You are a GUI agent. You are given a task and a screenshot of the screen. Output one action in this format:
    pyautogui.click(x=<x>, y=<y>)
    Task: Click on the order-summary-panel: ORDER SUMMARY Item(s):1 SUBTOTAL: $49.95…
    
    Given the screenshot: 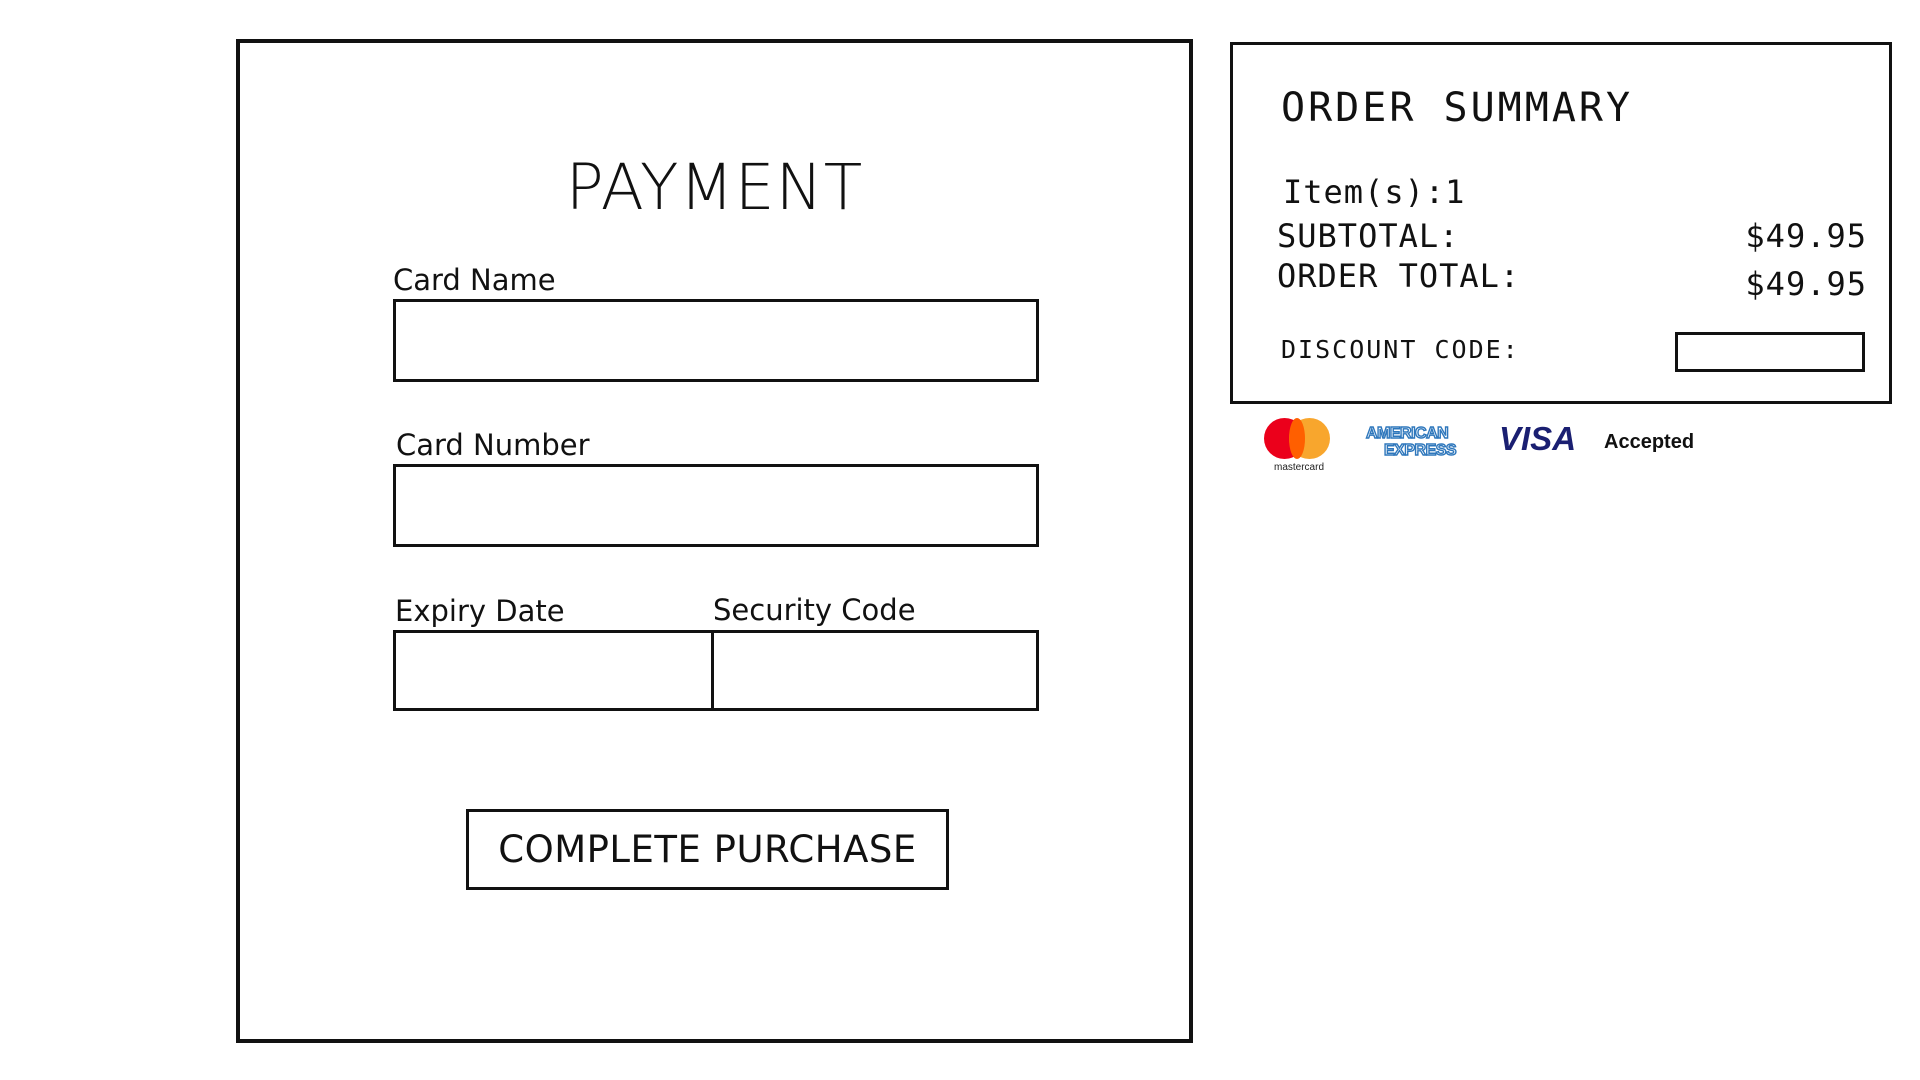 What is the action you would take?
    pyautogui.click(x=1561, y=223)
    